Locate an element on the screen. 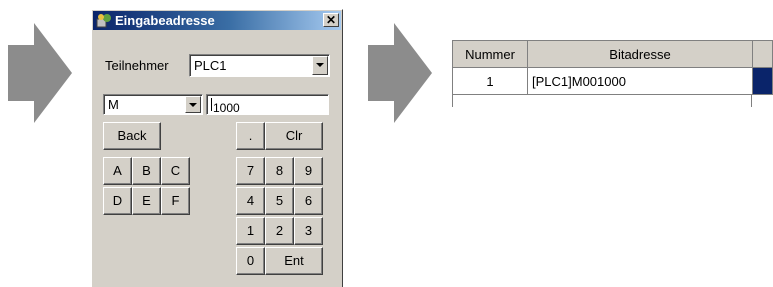  address-table: Nummer Bitadresse 1 [PLC1]M001000 is located at coordinates (612, 67).